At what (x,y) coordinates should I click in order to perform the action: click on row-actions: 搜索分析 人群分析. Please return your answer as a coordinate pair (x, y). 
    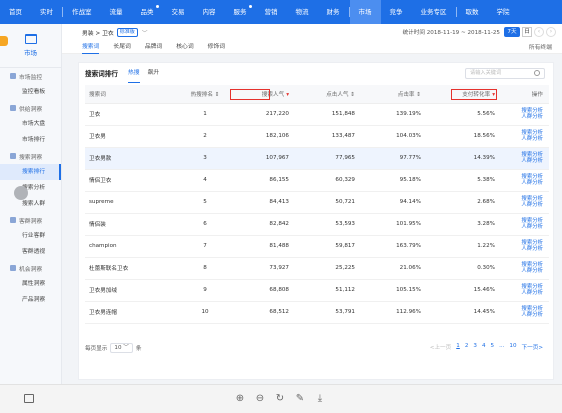
    Looking at the image, I should click on (525, 224).